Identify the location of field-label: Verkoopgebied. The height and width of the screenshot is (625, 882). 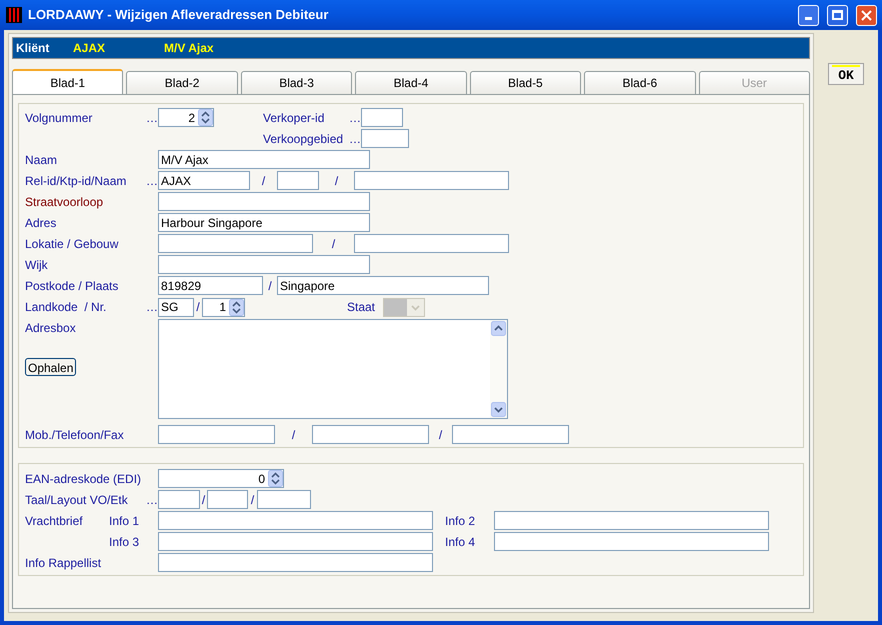
(303, 139).